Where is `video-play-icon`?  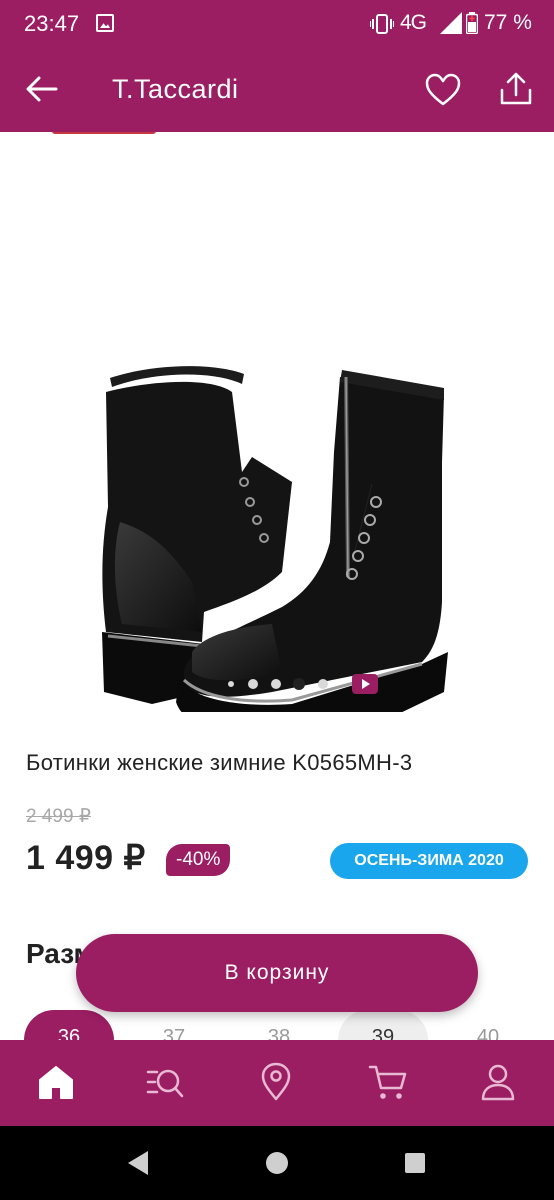 video-play-icon is located at coordinates (365, 684).